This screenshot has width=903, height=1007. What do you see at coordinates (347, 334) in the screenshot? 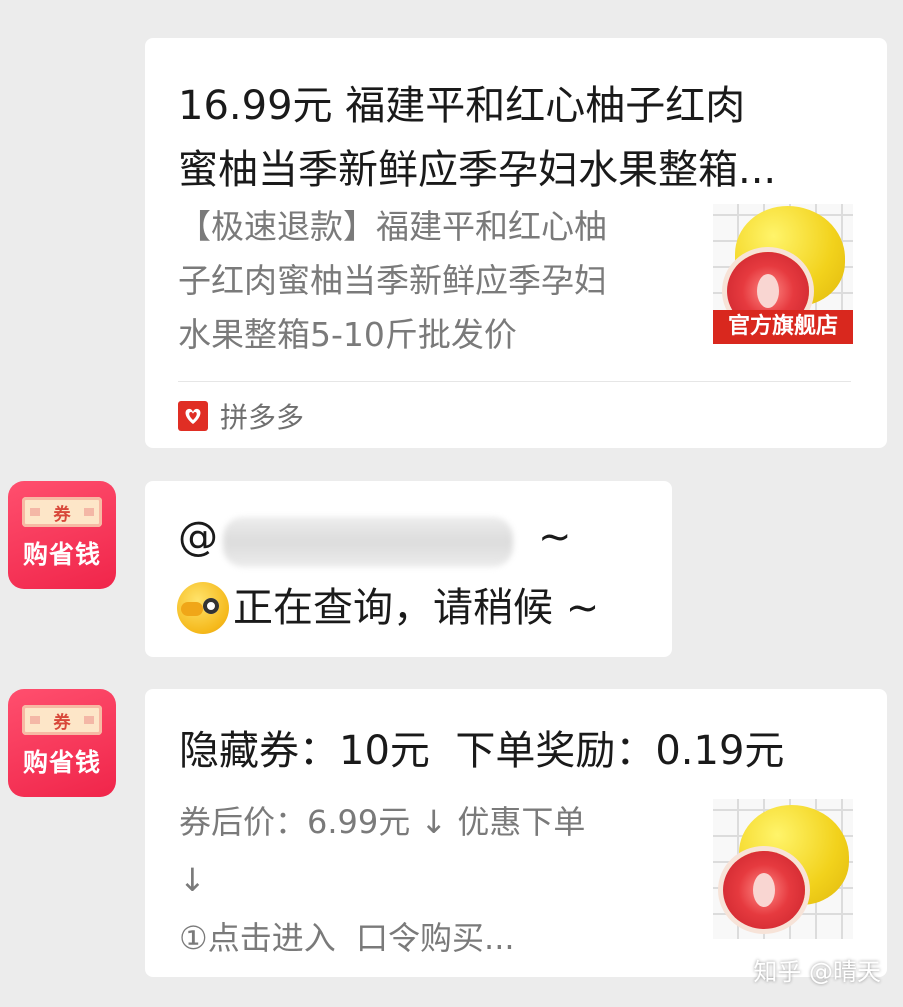
I see `card-description-line-3: 水果整箱5-10斤批发价` at bounding box center [347, 334].